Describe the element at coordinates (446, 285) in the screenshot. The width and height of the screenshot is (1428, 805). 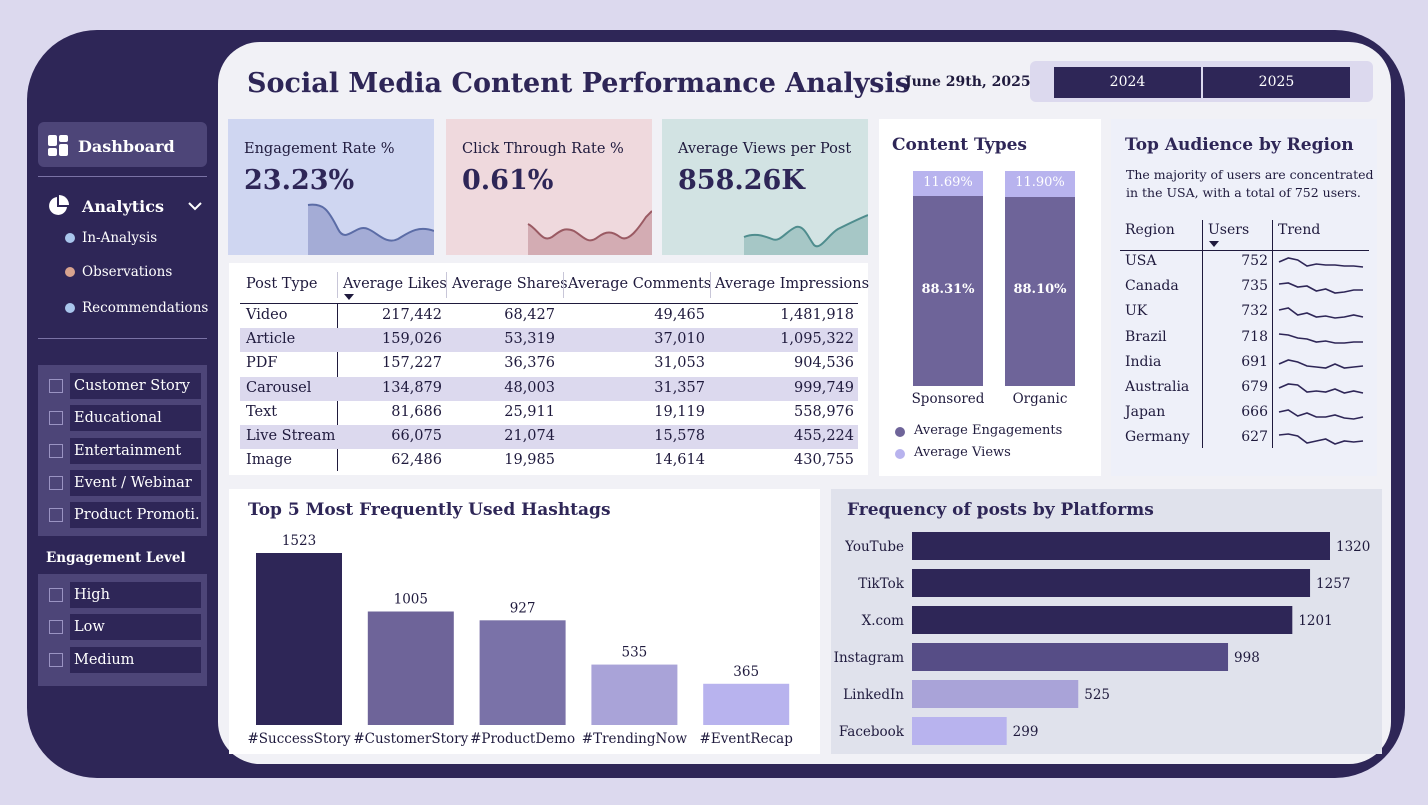
I see `column-divider` at that location.